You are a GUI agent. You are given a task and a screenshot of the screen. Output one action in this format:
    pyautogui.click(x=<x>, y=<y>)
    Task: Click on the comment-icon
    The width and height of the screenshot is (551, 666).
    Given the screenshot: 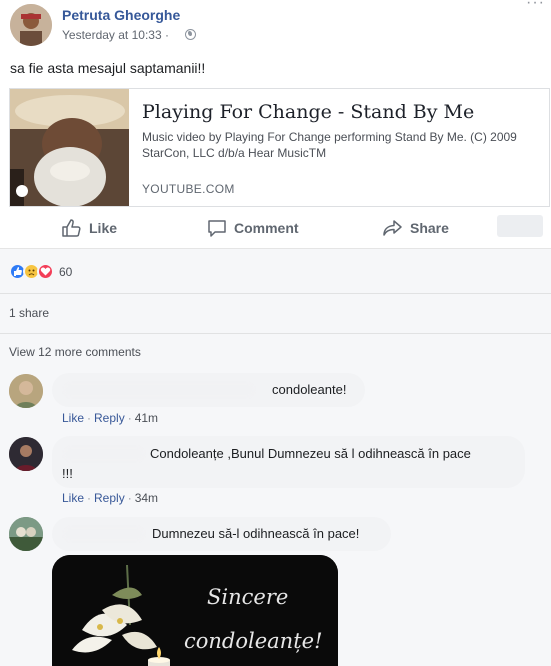 What is the action you would take?
    pyautogui.click(x=217, y=228)
    